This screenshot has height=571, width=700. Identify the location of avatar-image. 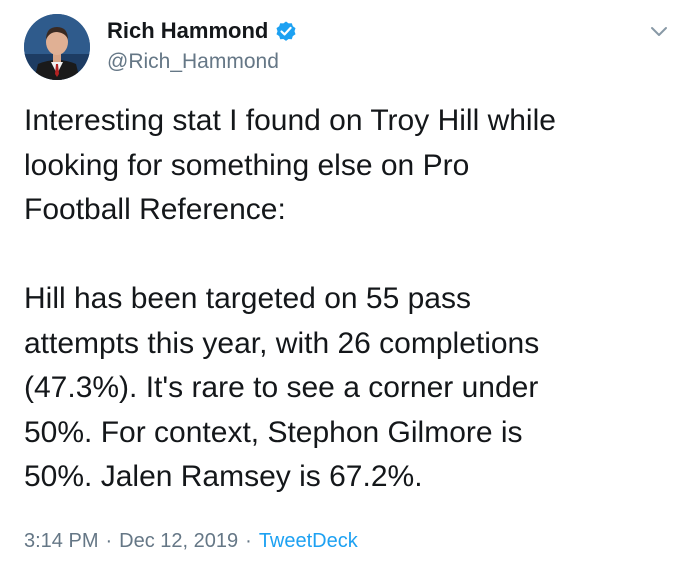
(57, 47).